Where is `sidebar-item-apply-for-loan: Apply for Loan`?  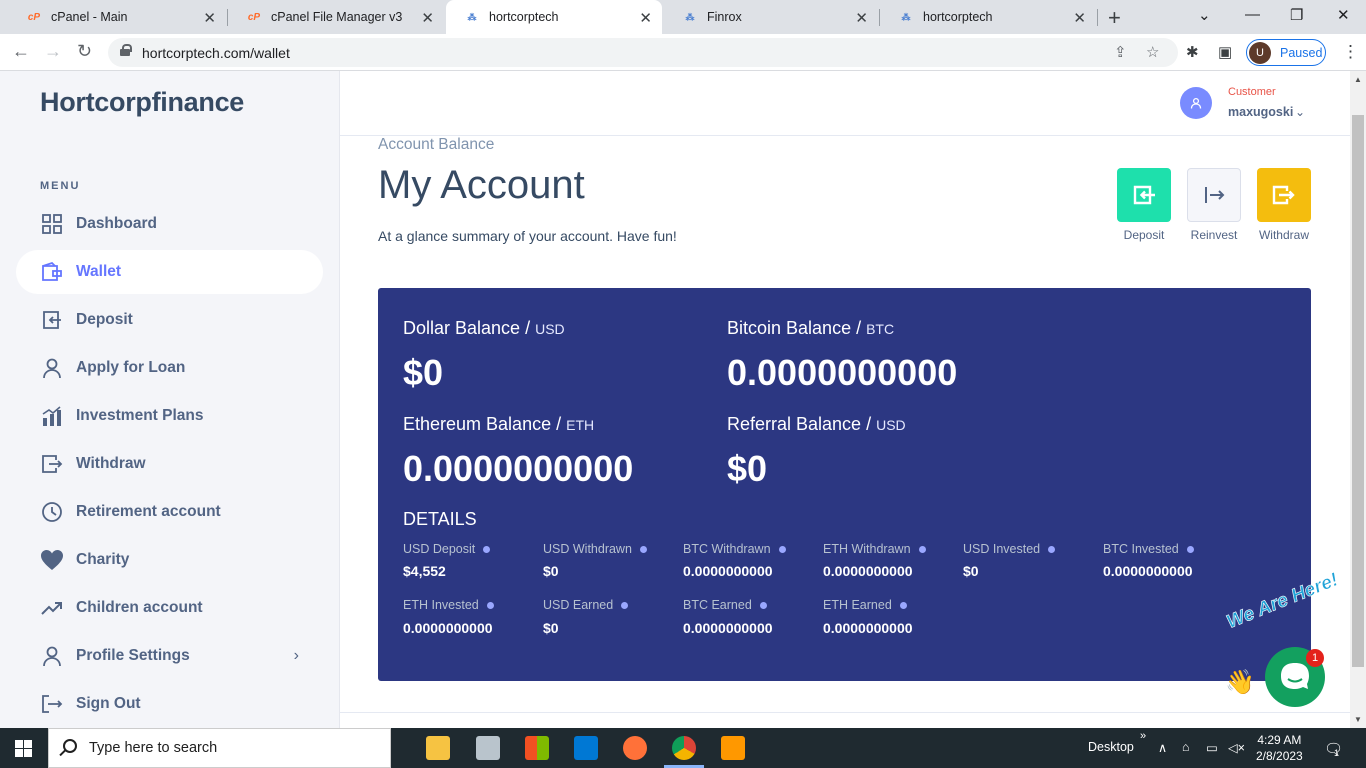
sidebar-item-apply-for-loan: Apply for Loan is located at coordinates (169, 368).